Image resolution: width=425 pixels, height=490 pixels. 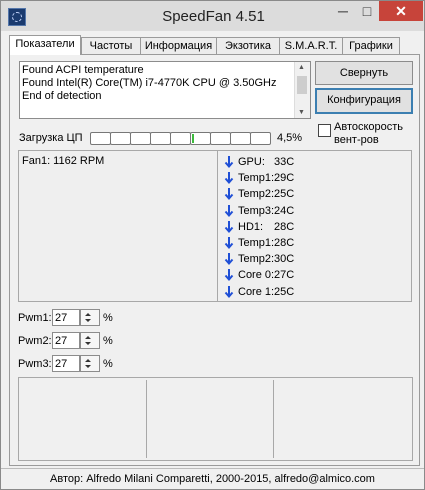 I want to click on pwm3-spinner, so click(x=90, y=363).